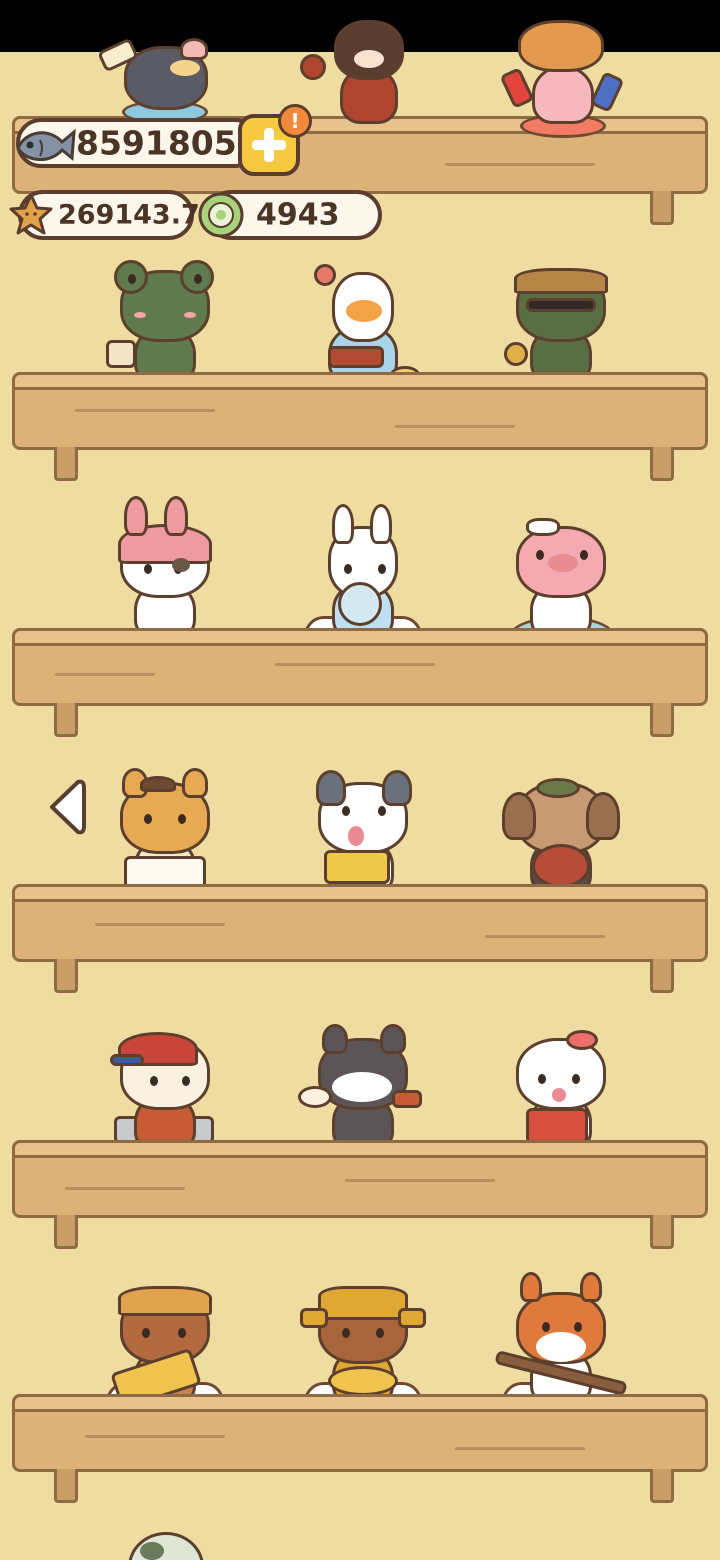 Image resolution: width=720 pixels, height=1560 pixels. Describe the element at coordinates (563, 75) in the screenshot. I see `figurine-corgi` at that location.